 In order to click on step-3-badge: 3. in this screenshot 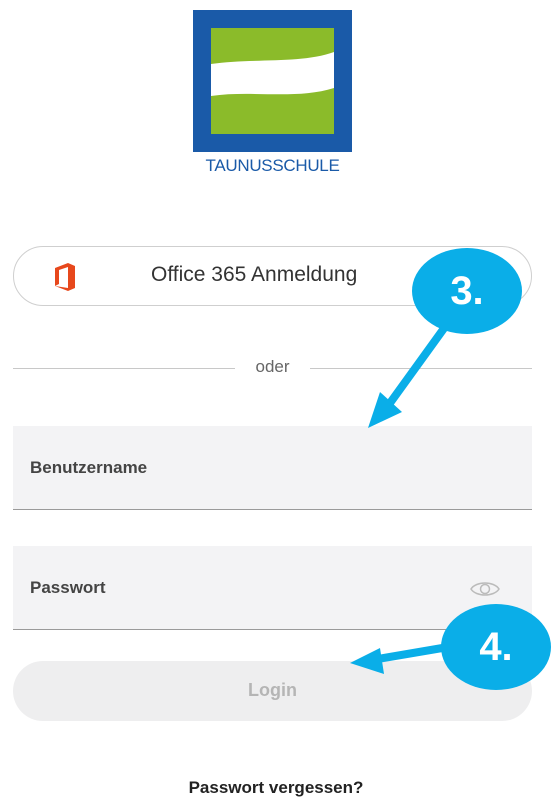, I will do `click(467, 291)`.